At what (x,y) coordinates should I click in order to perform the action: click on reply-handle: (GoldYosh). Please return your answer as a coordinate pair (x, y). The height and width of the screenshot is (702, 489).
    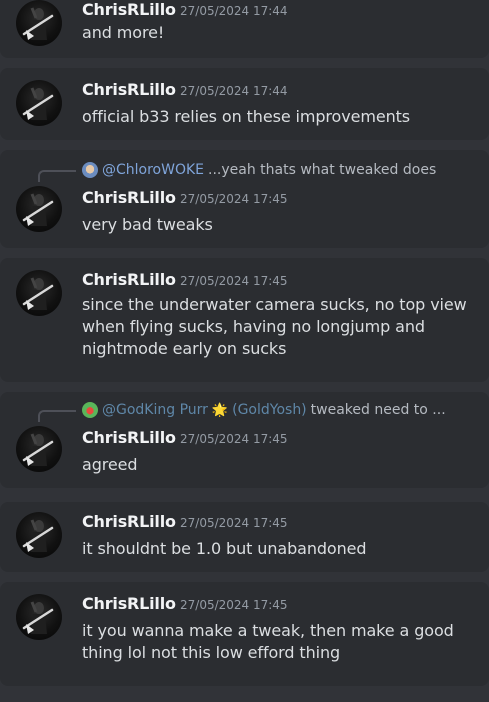
    Looking at the image, I should click on (269, 410).